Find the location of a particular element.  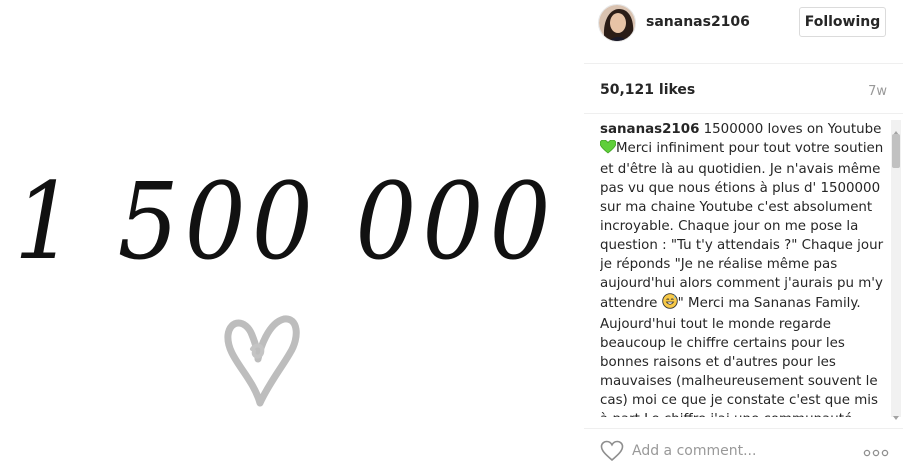

post-author-username: sananas2106 is located at coordinates (698, 22).